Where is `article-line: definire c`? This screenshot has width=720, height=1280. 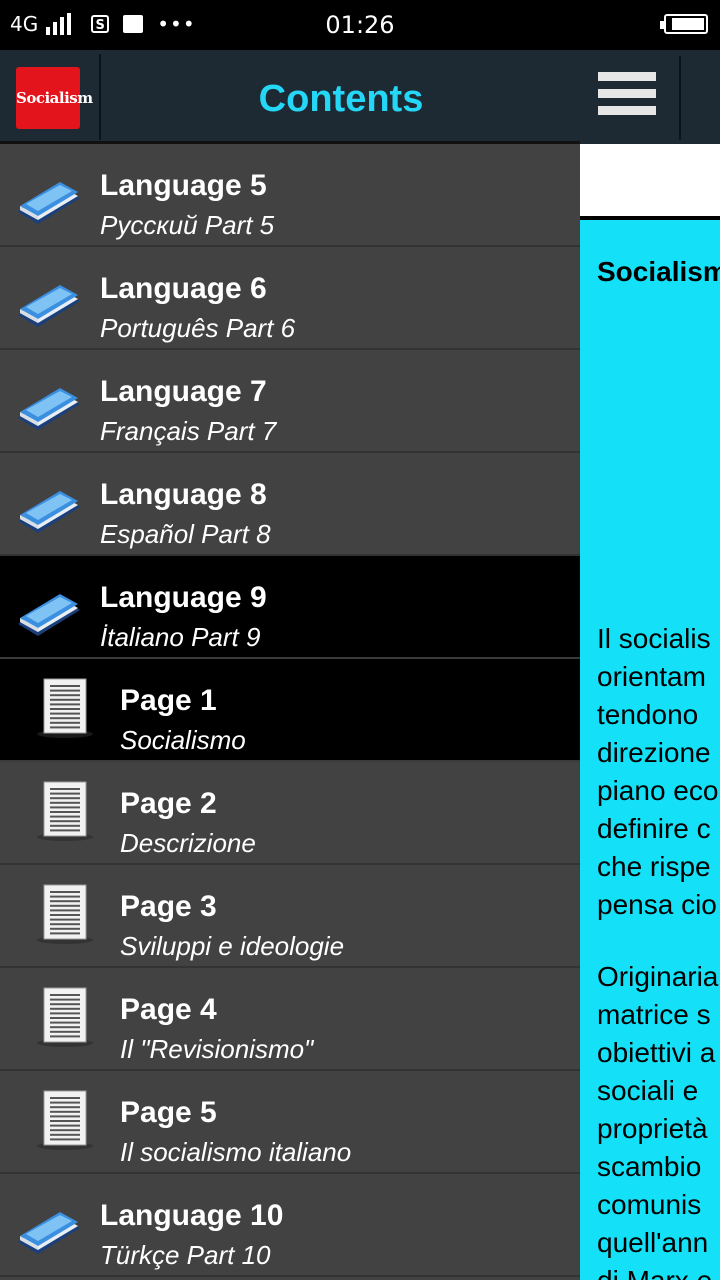
article-line: definire c is located at coordinates (654, 828).